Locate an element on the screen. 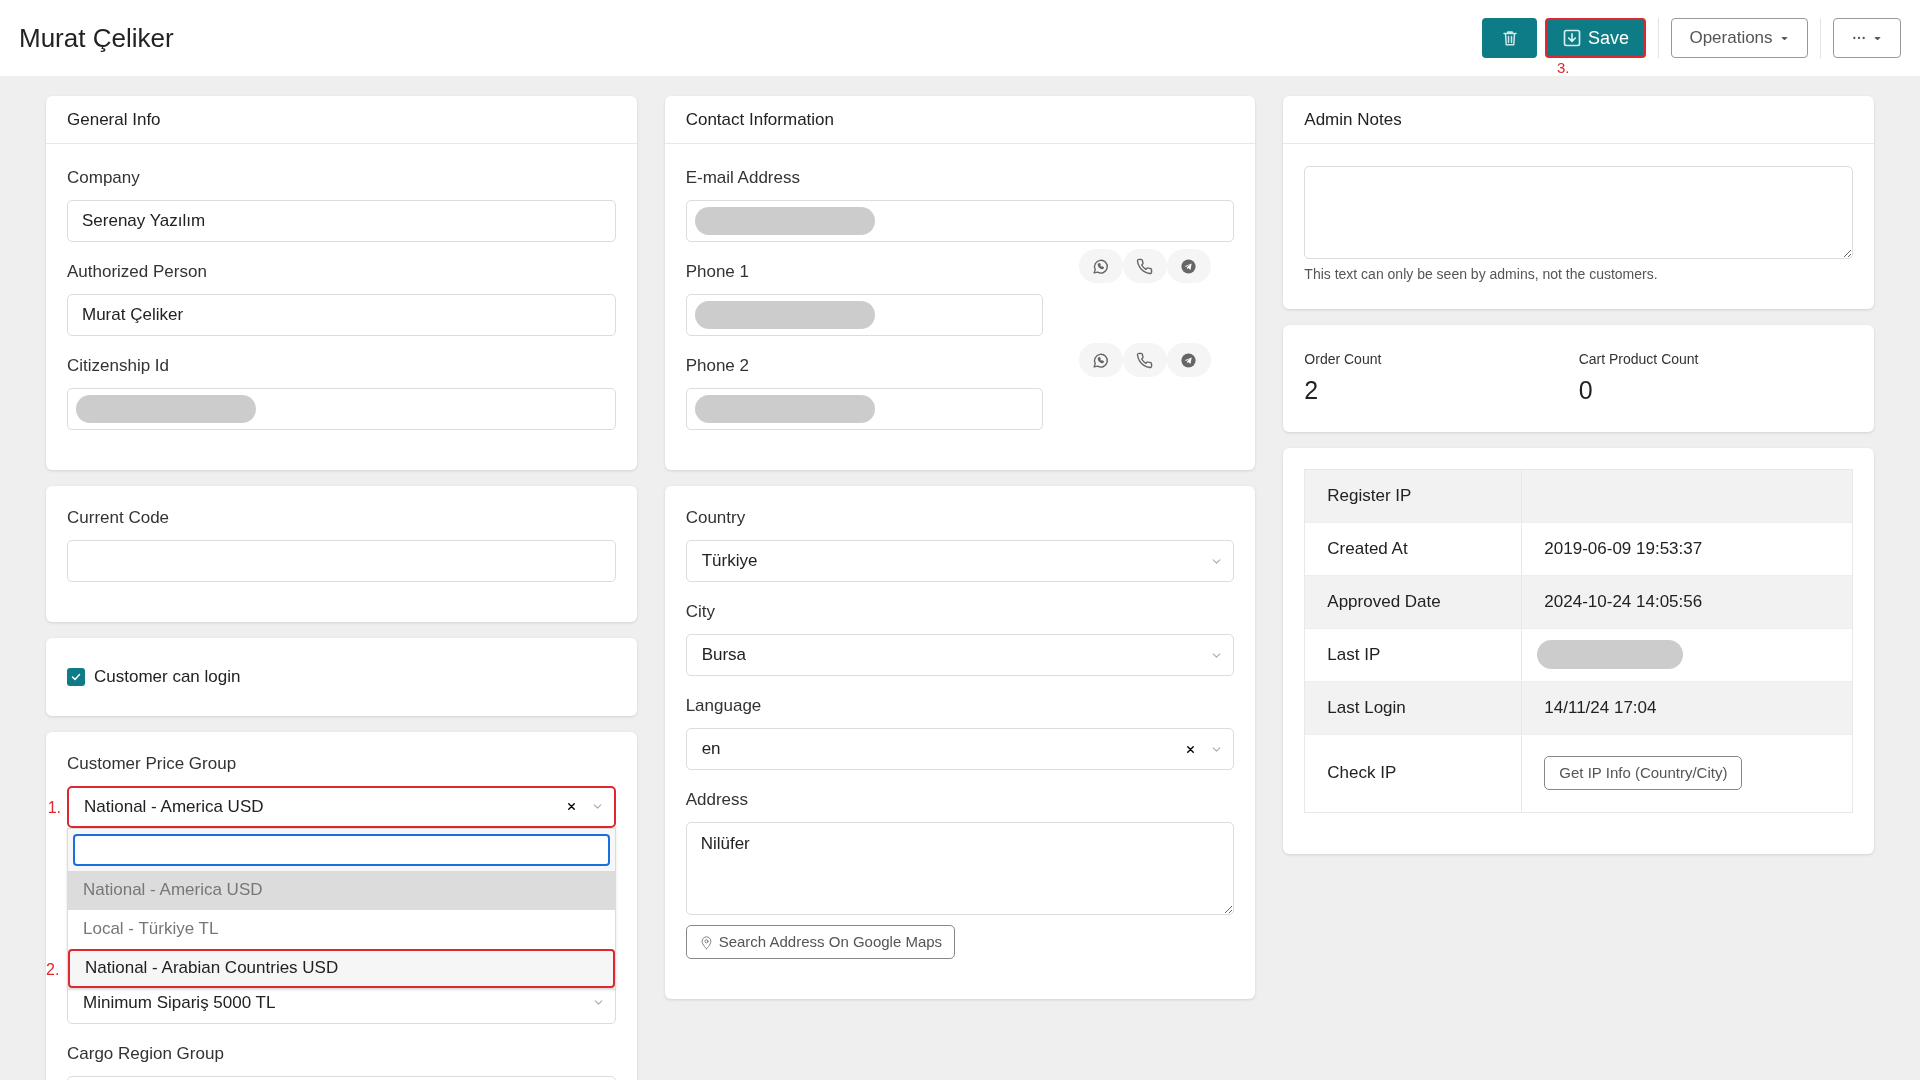 The height and width of the screenshot is (1080, 1920). stat-label: Order Count is located at coordinates (1343, 359).